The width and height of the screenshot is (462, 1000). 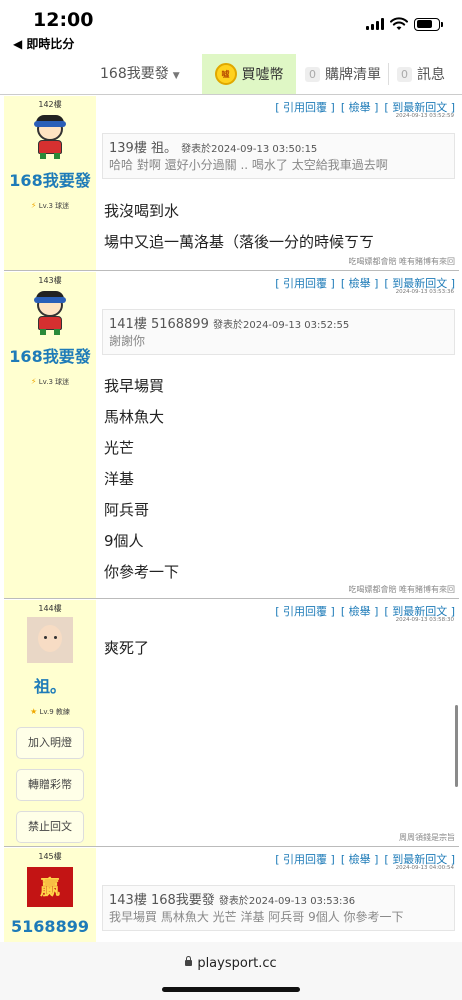 I want to click on post-time: 2024-09-13 03:52:59, so click(x=424, y=116).